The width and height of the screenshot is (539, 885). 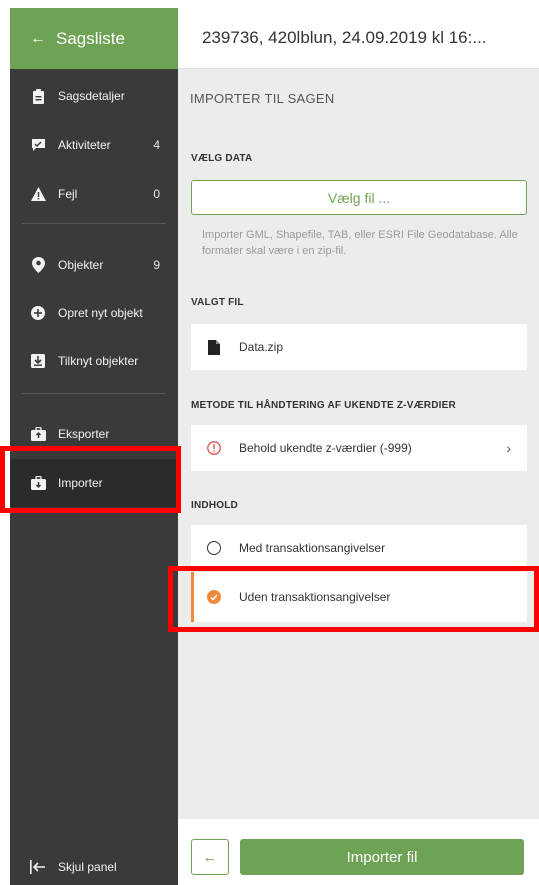 What do you see at coordinates (38, 361) in the screenshot?
I see `download-box-icon` at bounding box center [38, 361].